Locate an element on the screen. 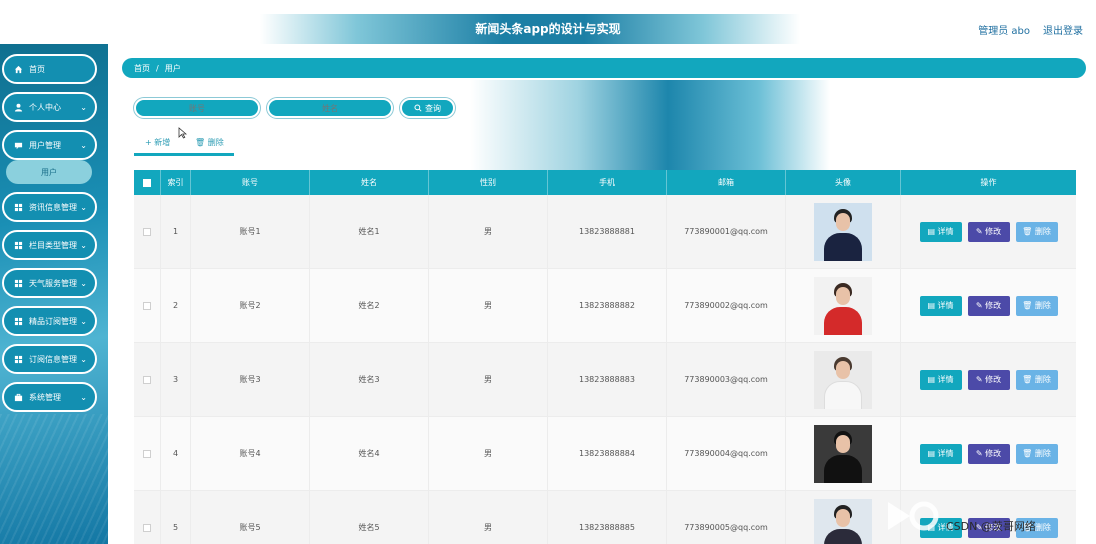 Image resolution: width=1096 pixels, height=544 pixels. sidebar-item-label: 个人中心 is located at coordinates (45, 107).